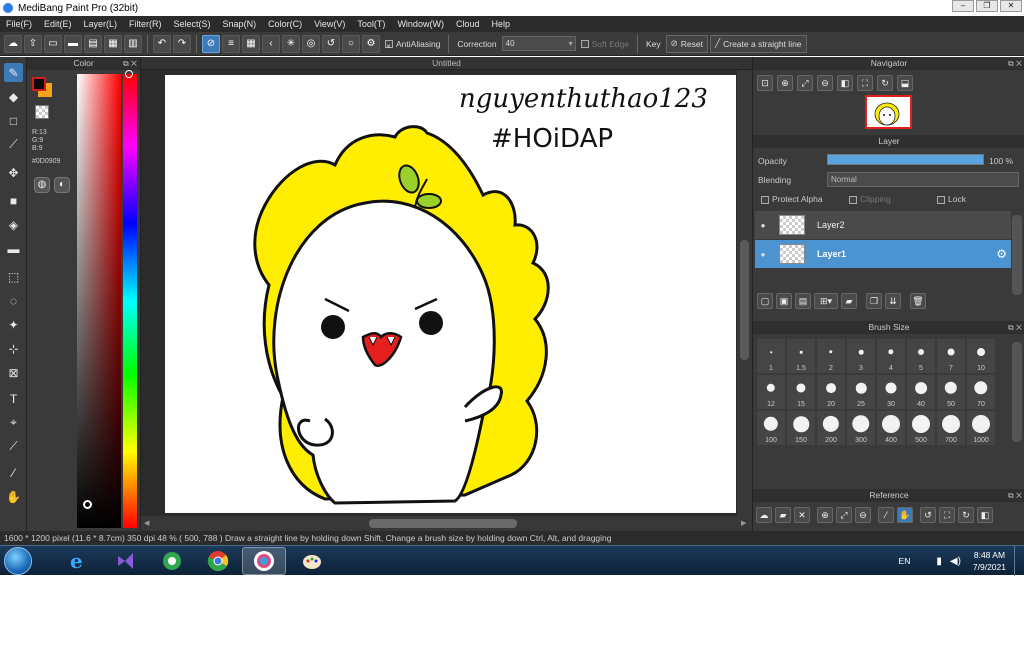 The height and width of the screenshot is (661, 1024). Describe the element at coordinates (13, 472) in the screenshot. I see `eyedropper-tool-icon: ⁄` at that location.